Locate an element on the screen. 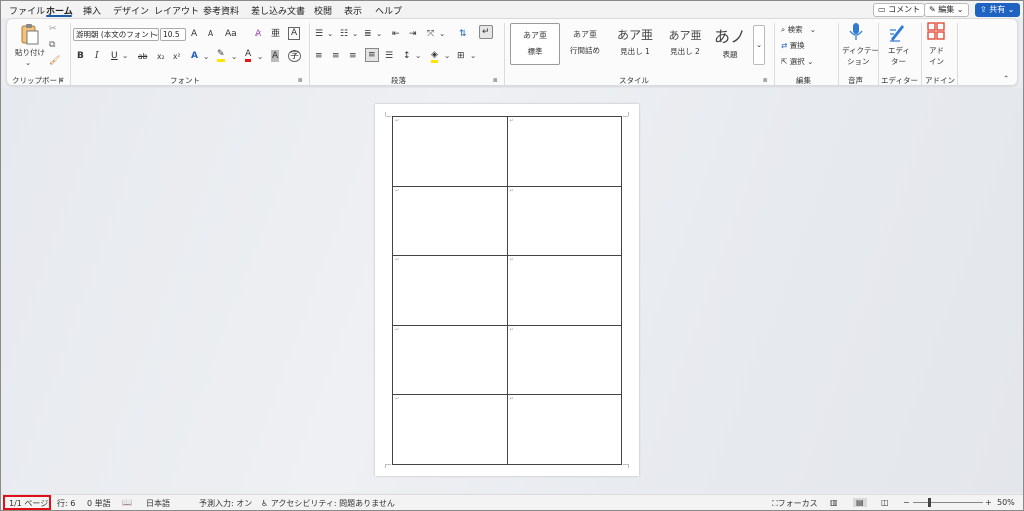 Image resolution: width=1024 pixels, height=511 pixels. multilevel-list-icon: ≣ is located at coordinates (368, 34).